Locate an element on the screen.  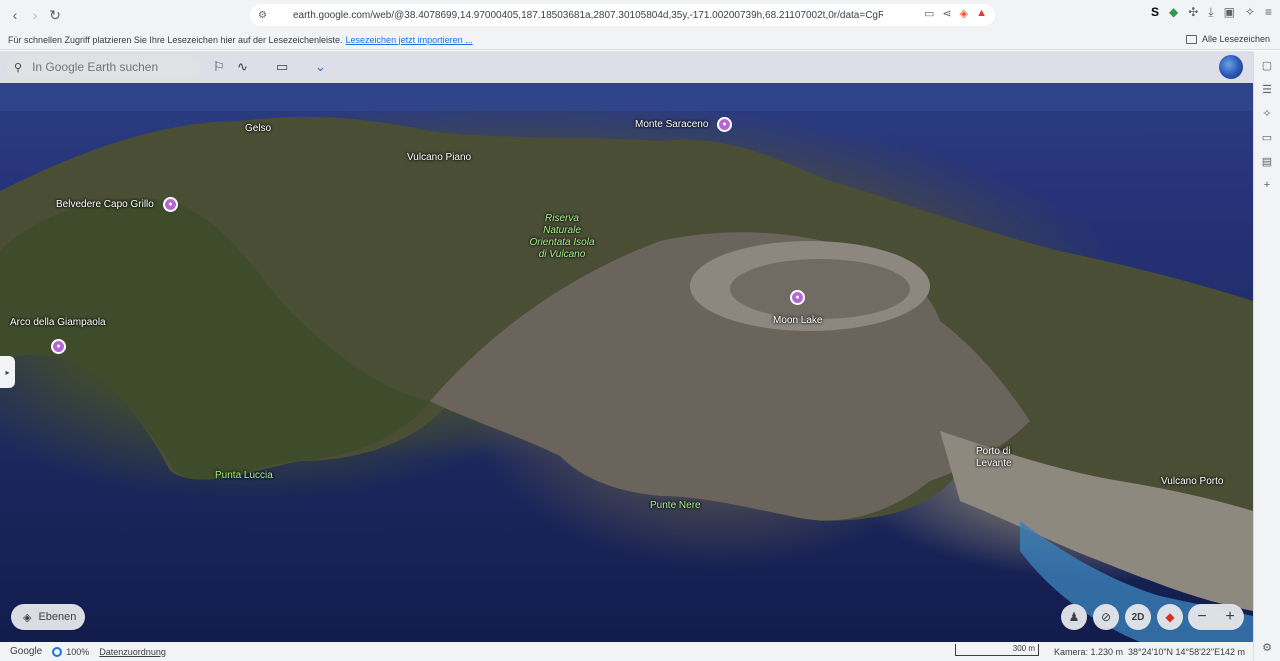
sidebar-icon: ▣ is located at coordinates (1229, 12).